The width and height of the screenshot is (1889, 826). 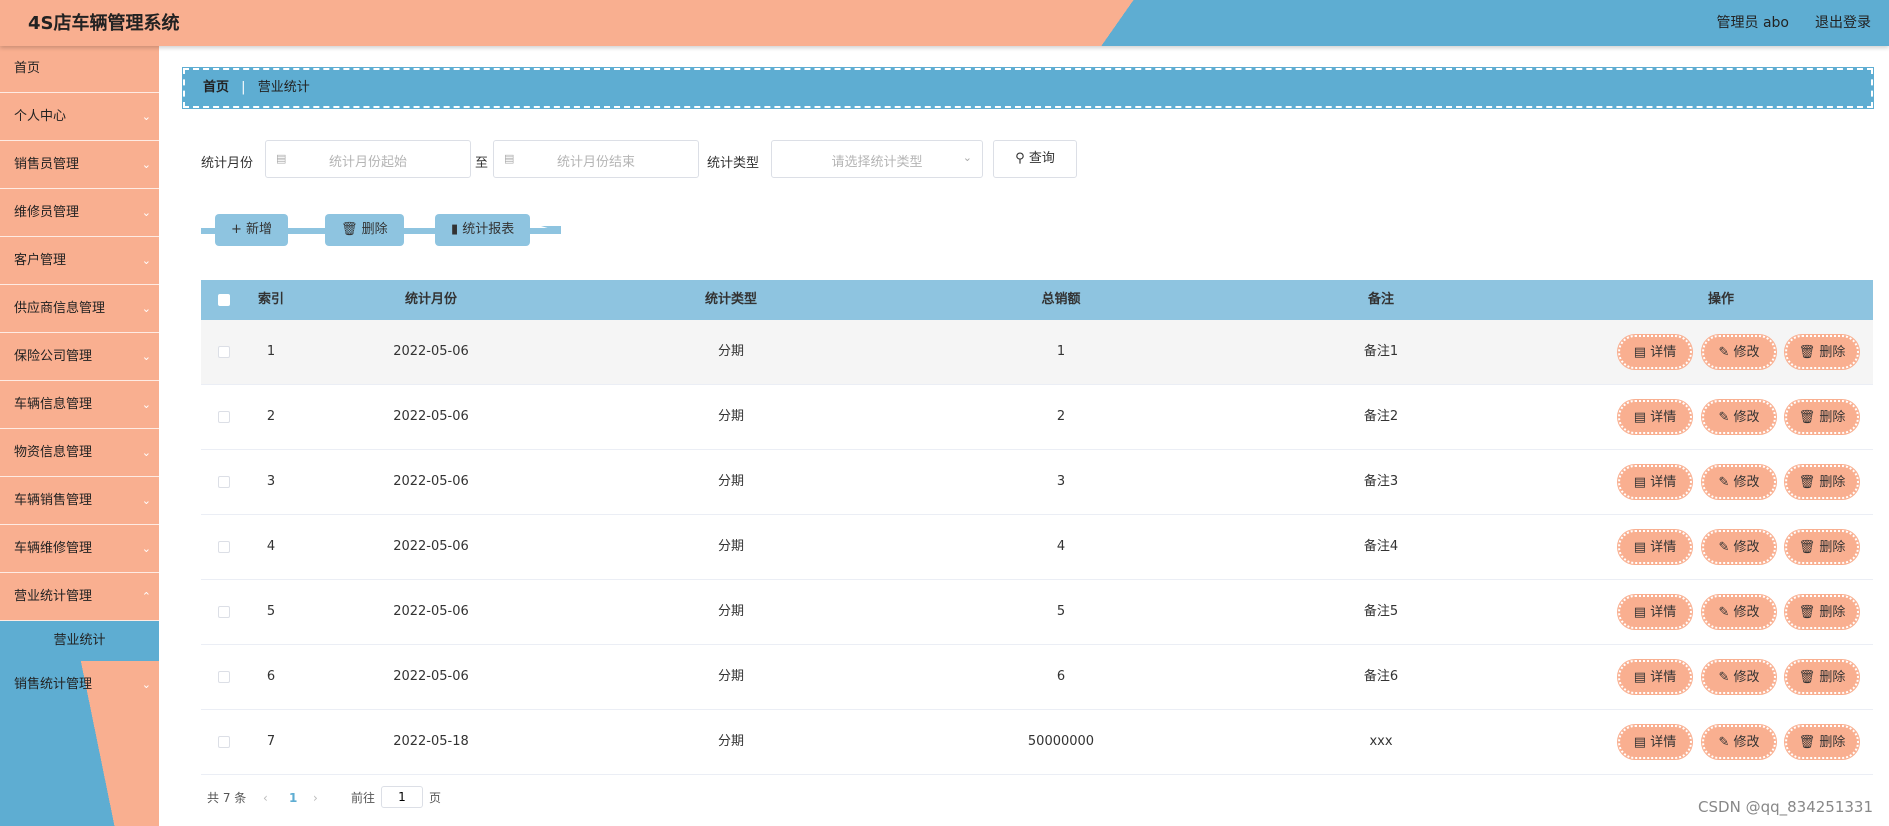 I want to click on table-row: 3 2022-05-06 分期 3 备注3 ▤ 详情 ✎ 修改 🗑 删除, so click(x=1037, y=482).